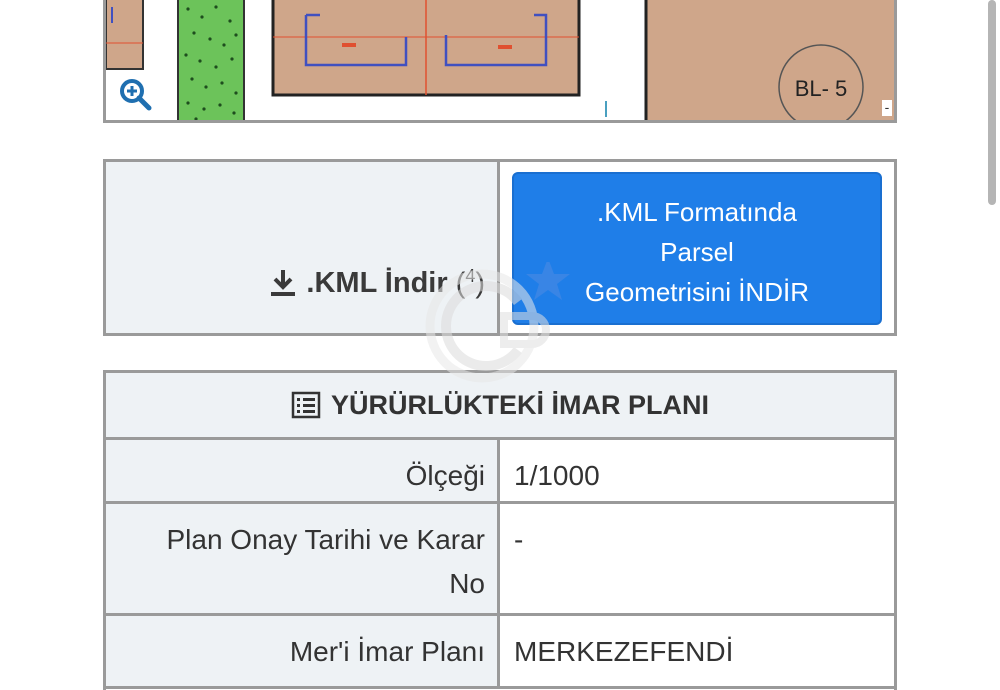  I want to click on block-label: BL- 5, so click(821, 88).